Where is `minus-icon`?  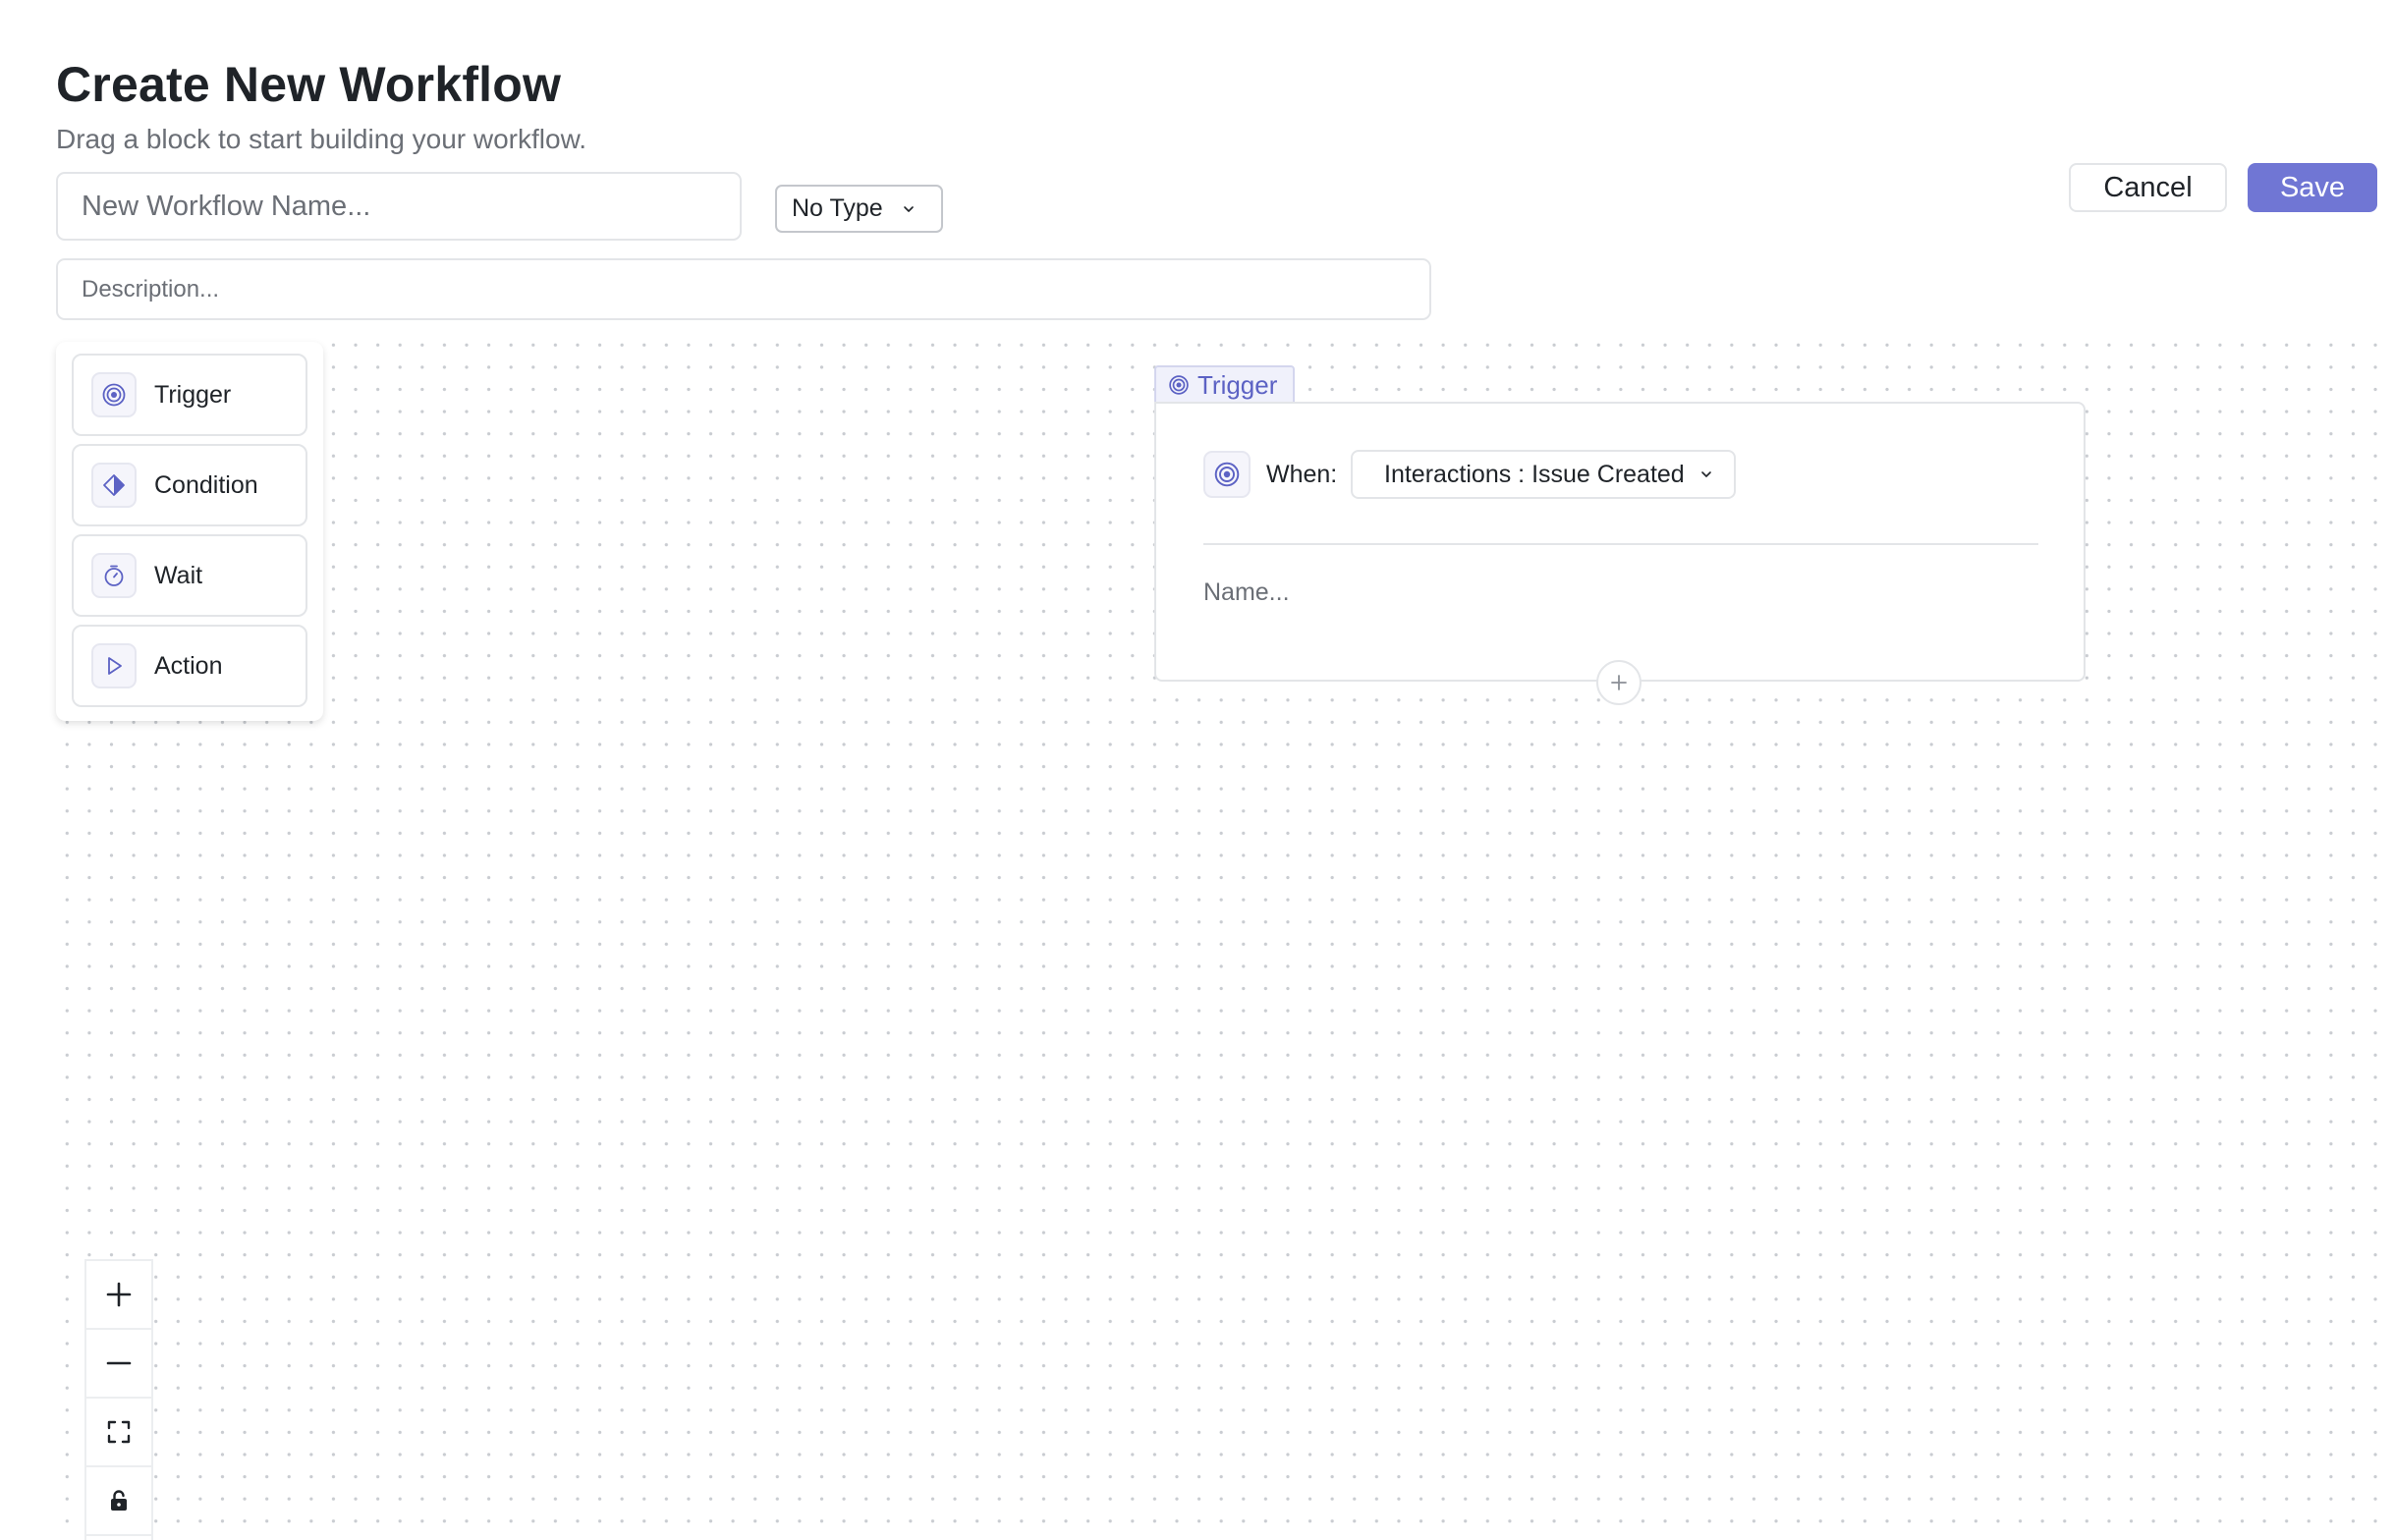
minus-icon is located at coordinates (119, 1363).